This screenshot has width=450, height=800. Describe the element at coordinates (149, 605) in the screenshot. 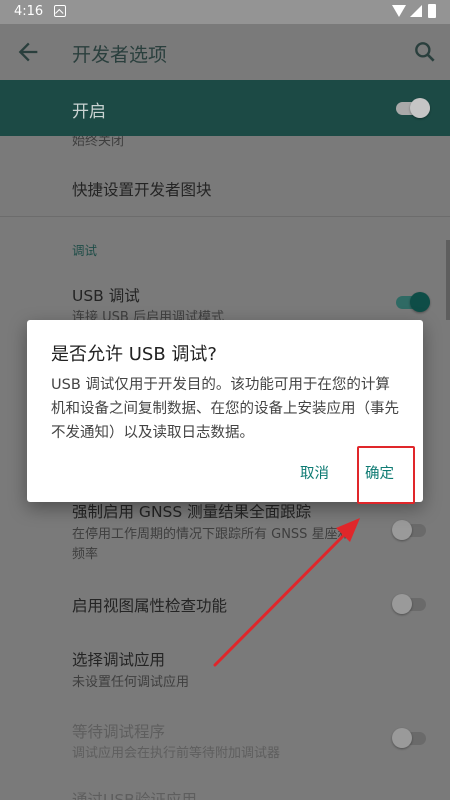

I see `view-attr-title: 启用视图属性检查功能` at that location.